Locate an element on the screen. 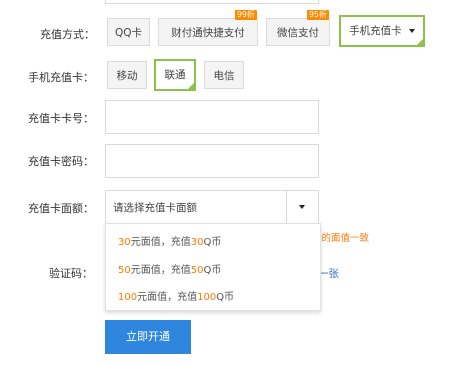  card-password-input is located at coordinates (212, 161).